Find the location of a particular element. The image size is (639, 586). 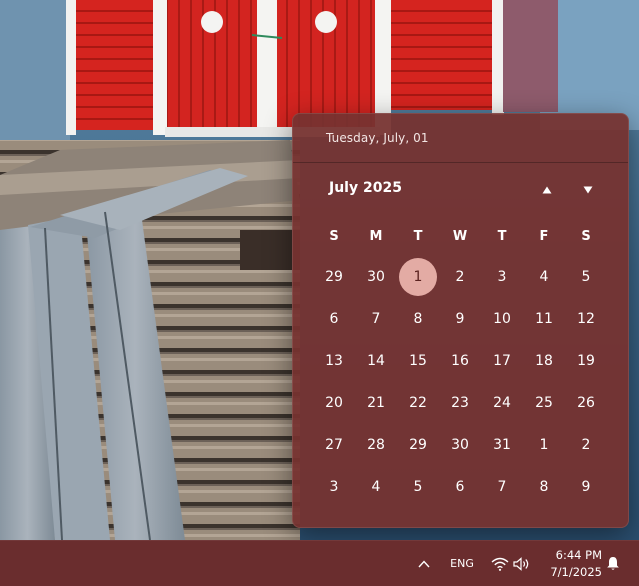

calendar-day: 1 is located at coordinates (544, 445).